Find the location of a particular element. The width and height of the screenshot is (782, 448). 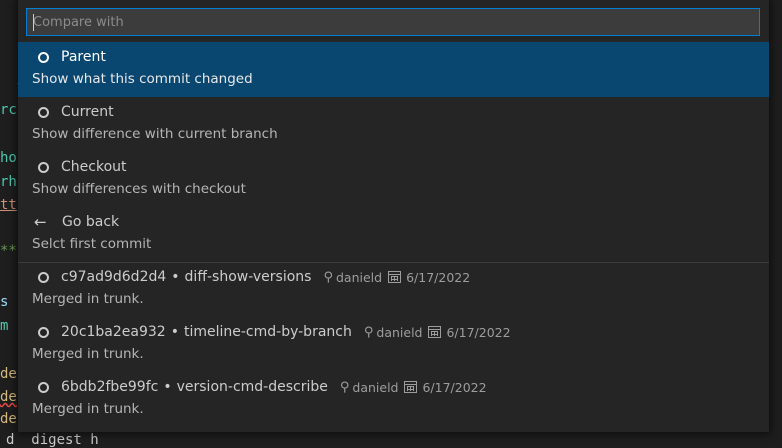

quick-pick-input-box is located at coordinates (393, 22).